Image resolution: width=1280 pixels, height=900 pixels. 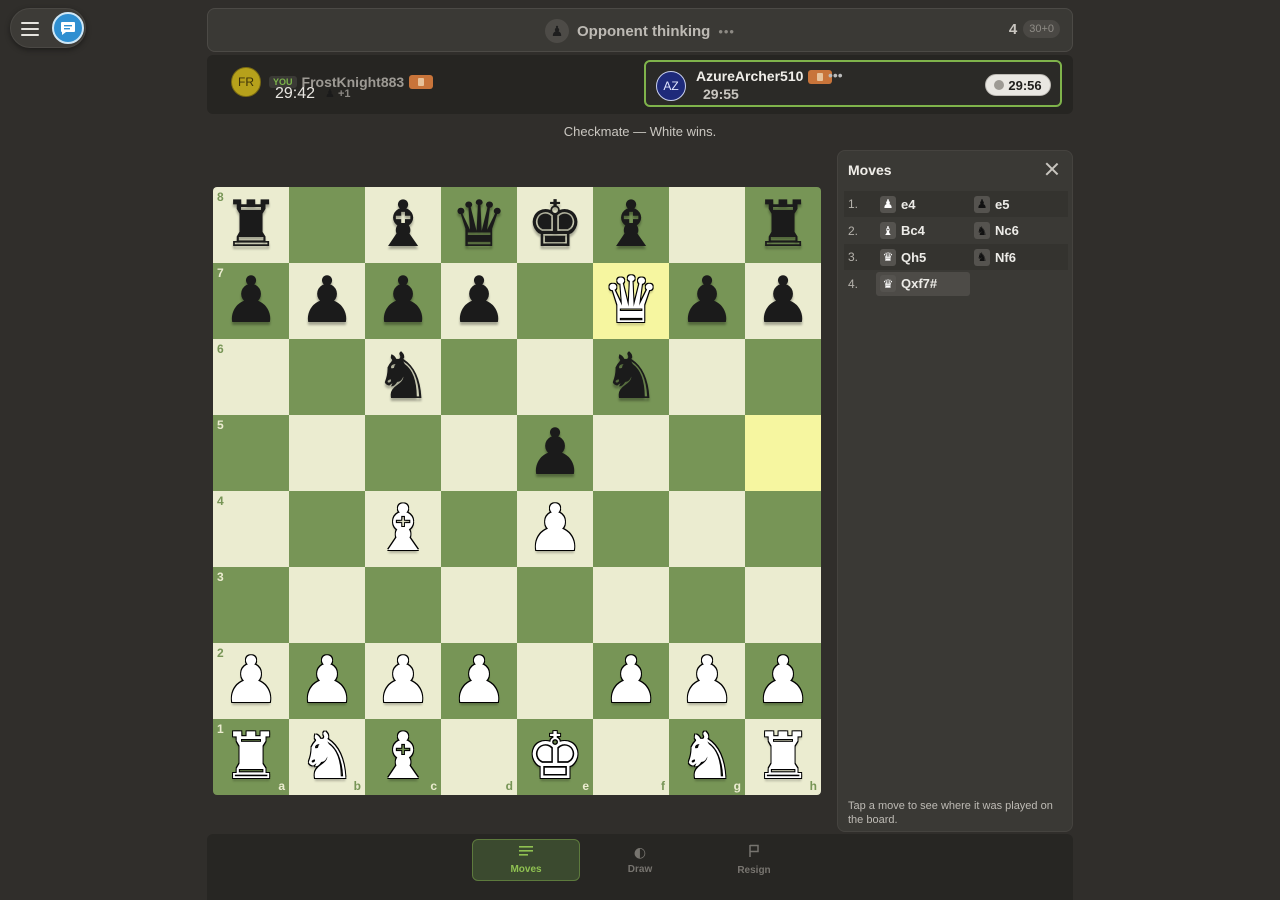 What do you see at coordinates (251, 605) in the screenshot?
I see `square-a3: 3` at bounding box center [251, 605].